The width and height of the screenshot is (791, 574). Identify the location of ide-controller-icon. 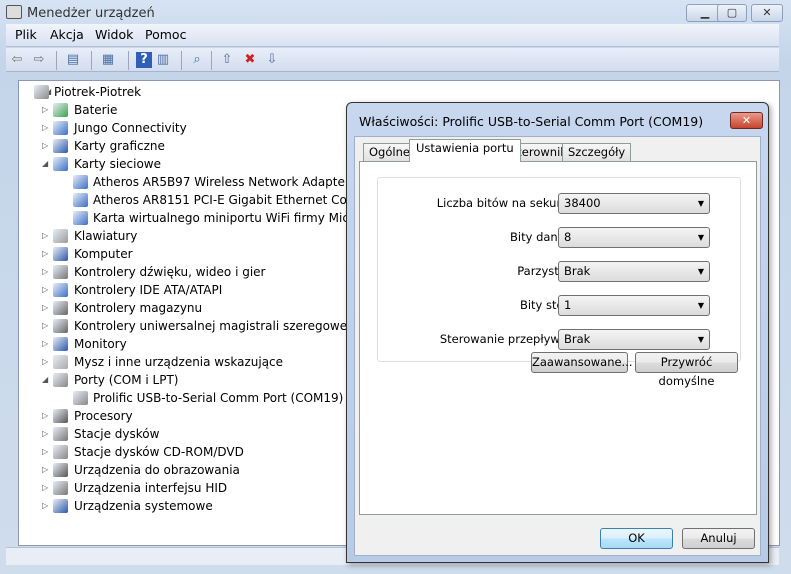
(60, 290).